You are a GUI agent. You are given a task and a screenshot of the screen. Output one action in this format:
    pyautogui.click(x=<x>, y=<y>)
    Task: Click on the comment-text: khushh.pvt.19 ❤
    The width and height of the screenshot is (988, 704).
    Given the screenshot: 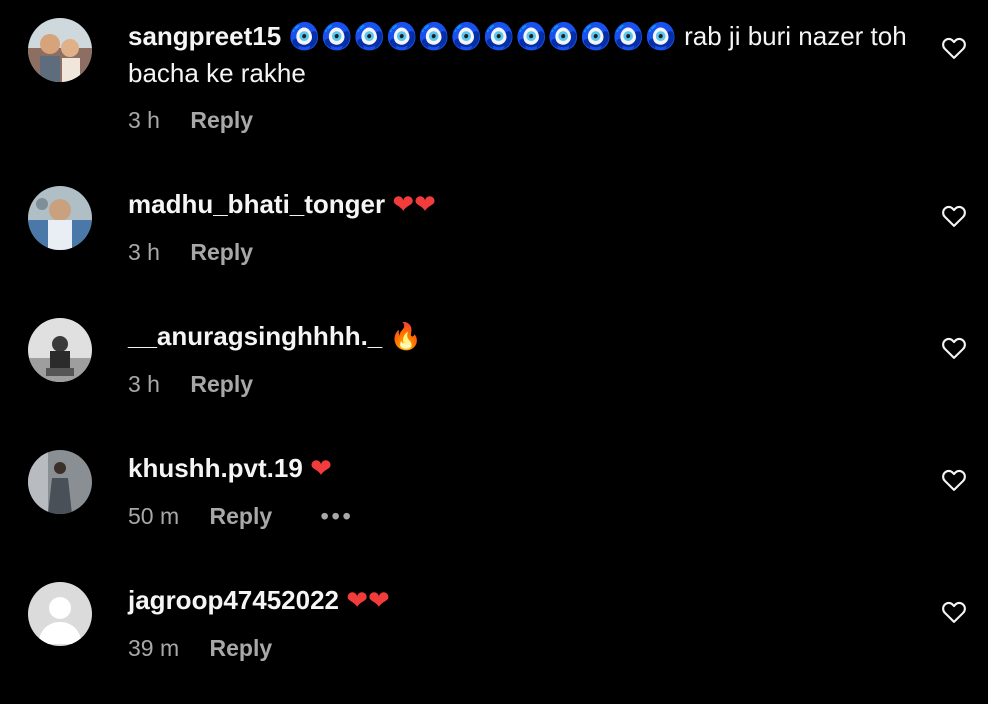 What is the action you would take?
    pyautogui.click(x=523, y=468)
    